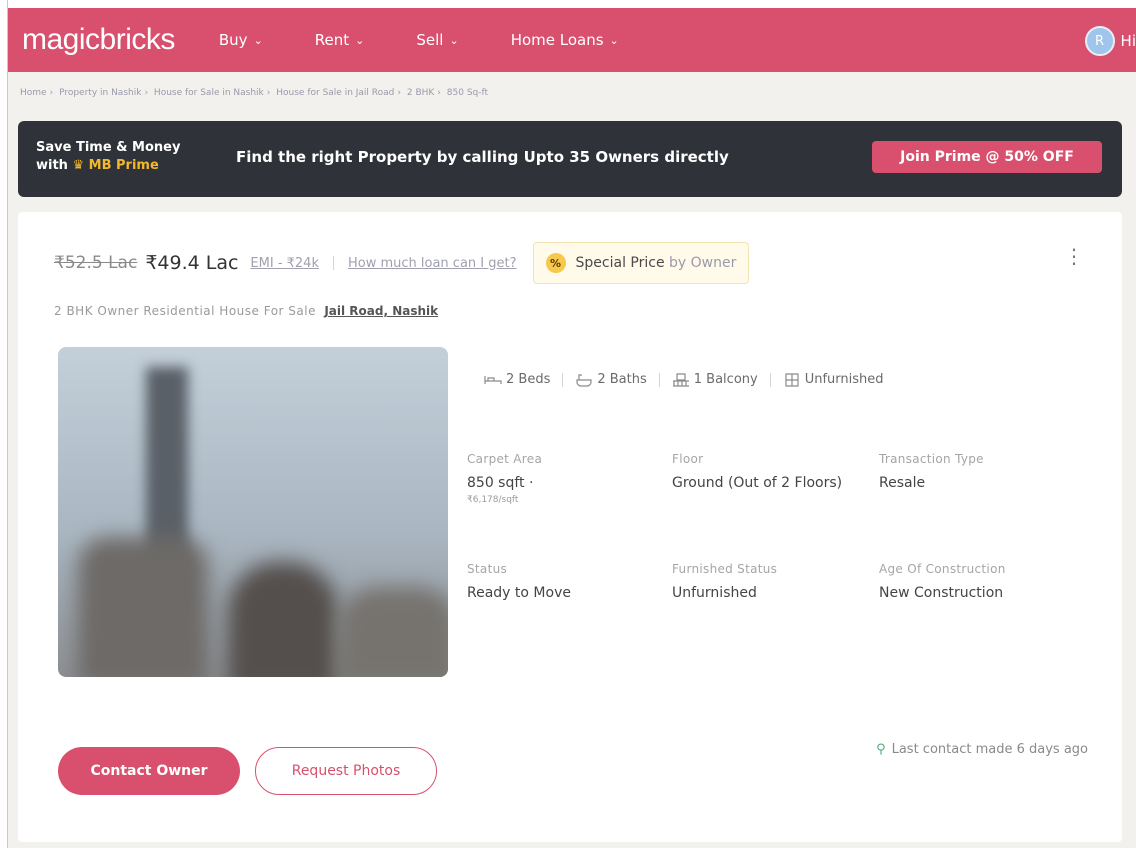  Describe the element at coordinates (98, 40) in the screenshot. I see `site-logo: magicbricks` at that location.